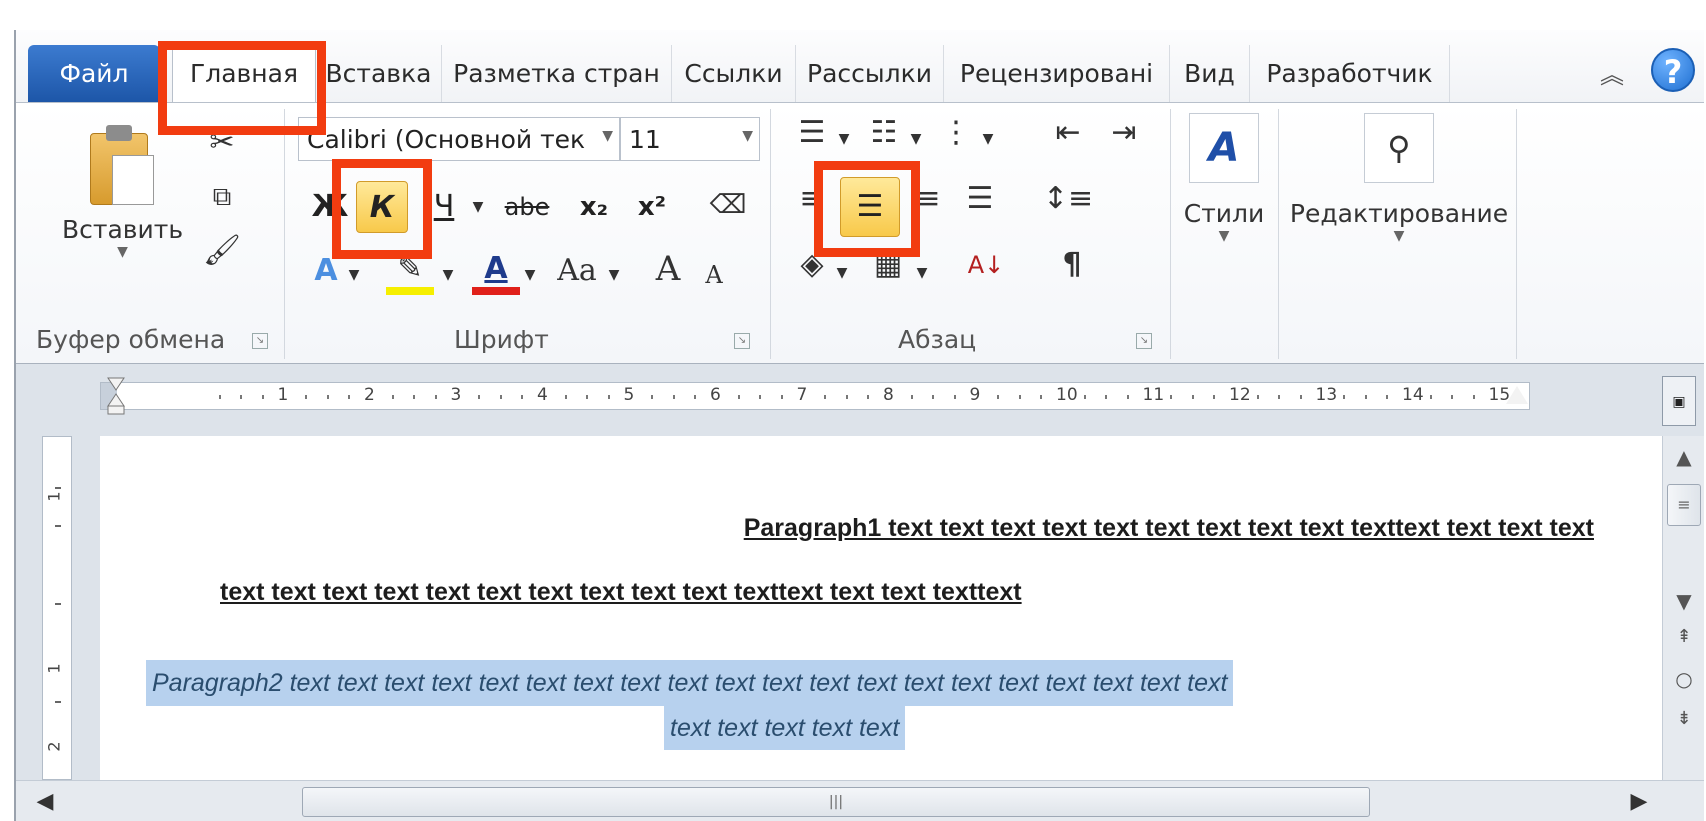  Describe the element at coordinates (812, 133) in the screenshot. I see `bullets-icon: ☰` at that location.